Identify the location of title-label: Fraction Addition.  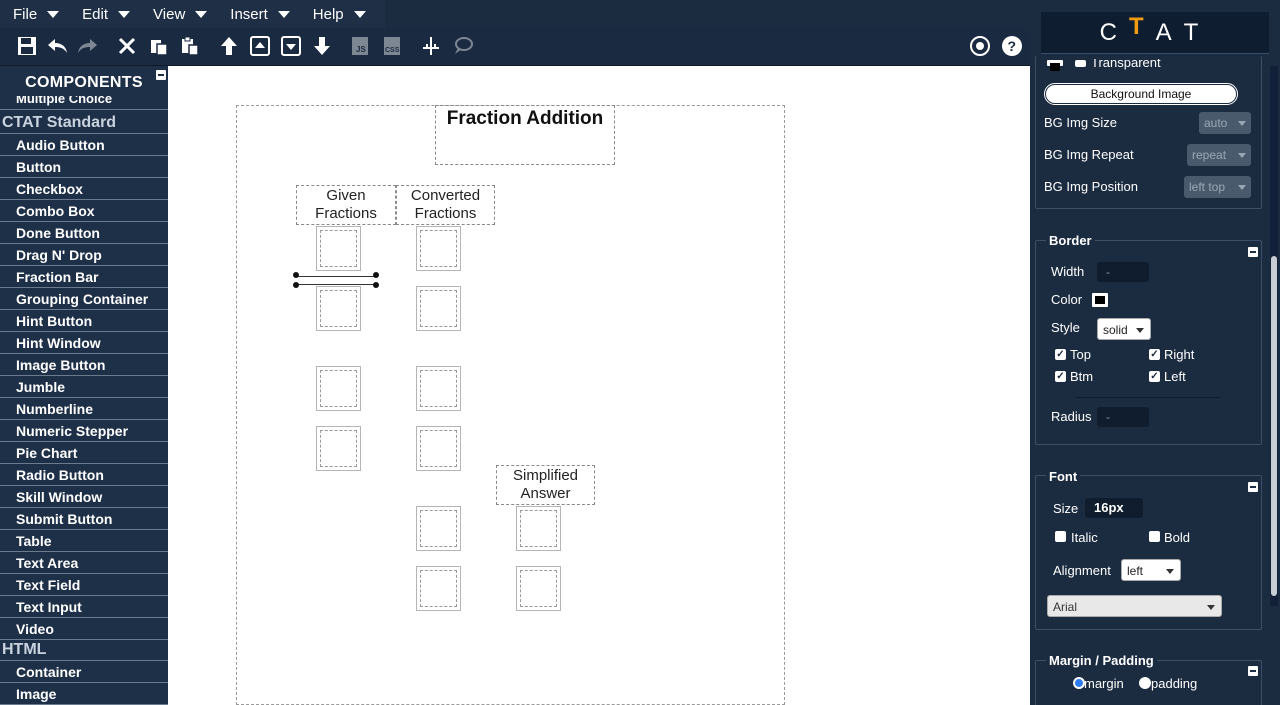
(525, 135).